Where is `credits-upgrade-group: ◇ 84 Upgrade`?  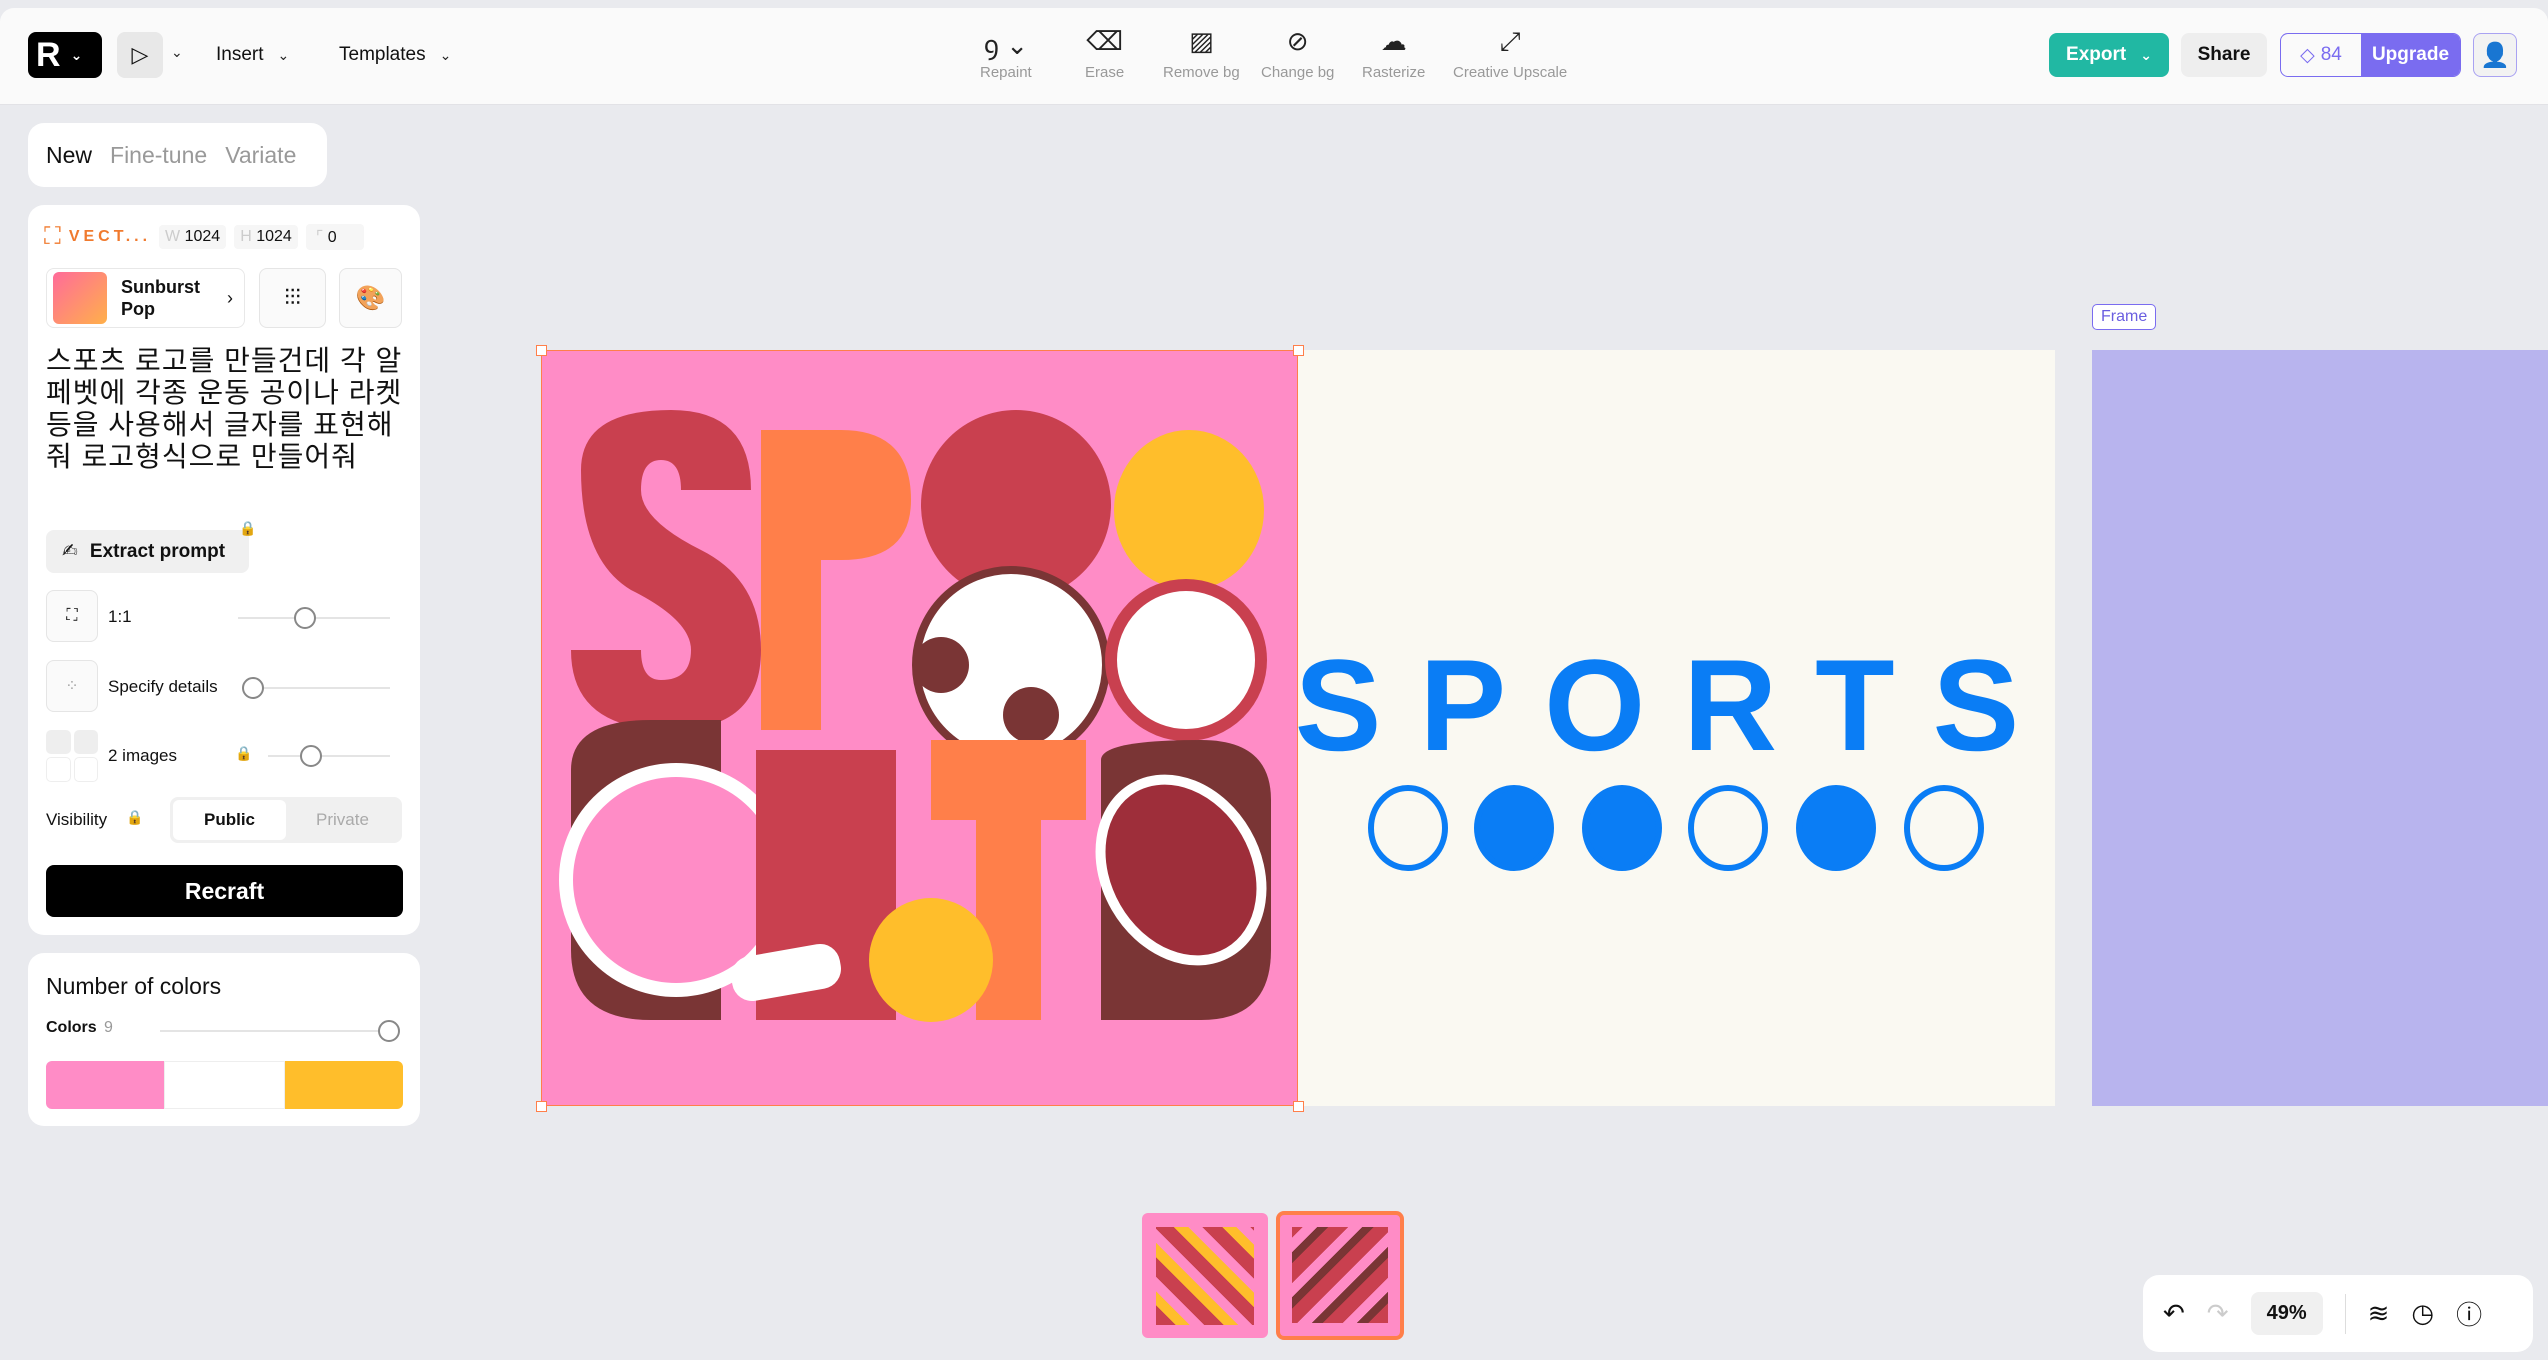
credits-upgrade-group: ◇ 84 Upgrade is located at coordinates (2370, 55).